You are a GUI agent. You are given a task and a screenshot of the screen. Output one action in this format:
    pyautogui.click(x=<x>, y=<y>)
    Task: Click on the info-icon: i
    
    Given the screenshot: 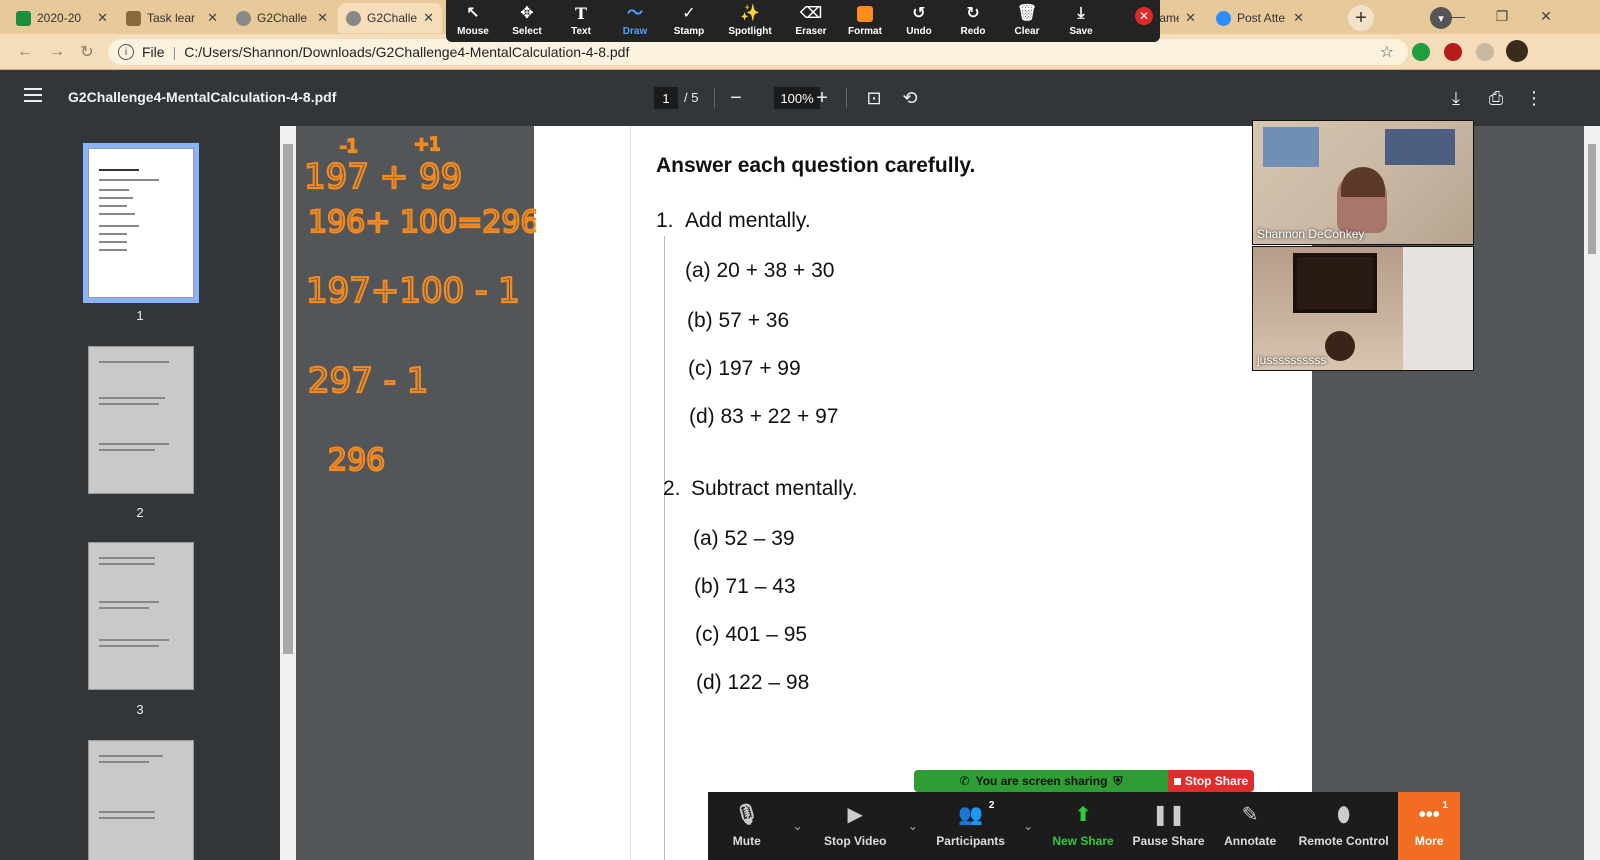 What is the action you would take?
    pyautogui.click(x=126, y=52)
    